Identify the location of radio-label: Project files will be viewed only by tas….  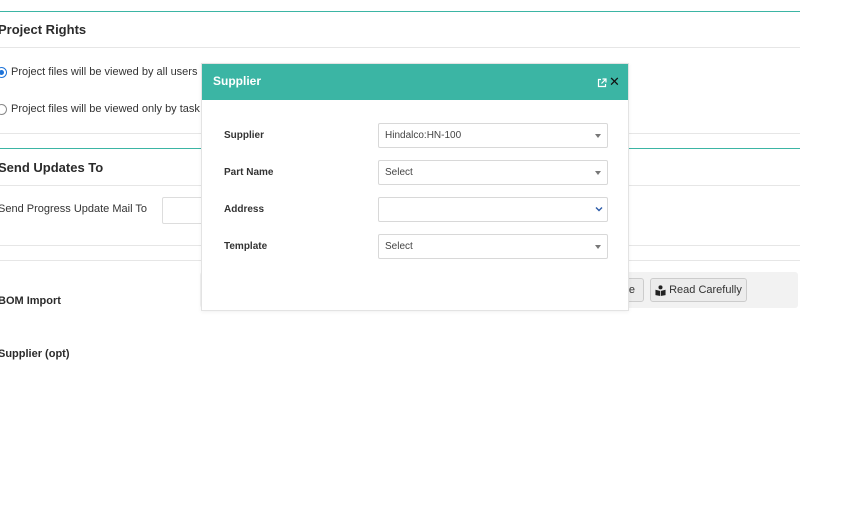
(112, 109).